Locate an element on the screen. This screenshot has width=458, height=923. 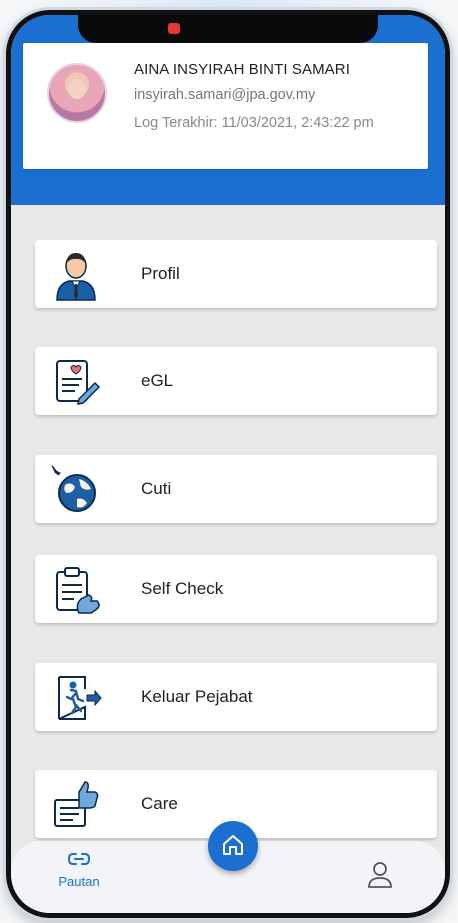
menu-item-keluar-pejabat: Keluar Pejabat is located at coordinates (236, 697).